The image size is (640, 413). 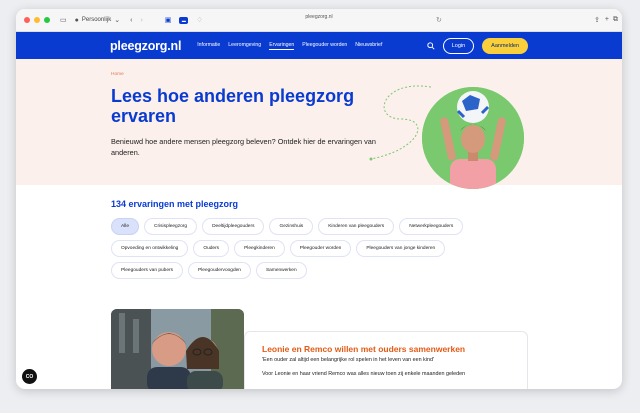 I want to click on chip-pleegouders-van-pubers: Pleegouders van pubers, so click(x=147, y=270).